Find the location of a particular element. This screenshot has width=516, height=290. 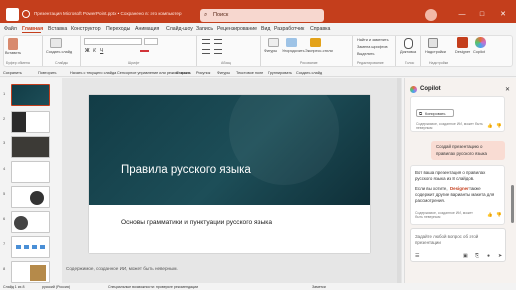

qb-shapes: Фигуры is located at coordinates (223, 73).